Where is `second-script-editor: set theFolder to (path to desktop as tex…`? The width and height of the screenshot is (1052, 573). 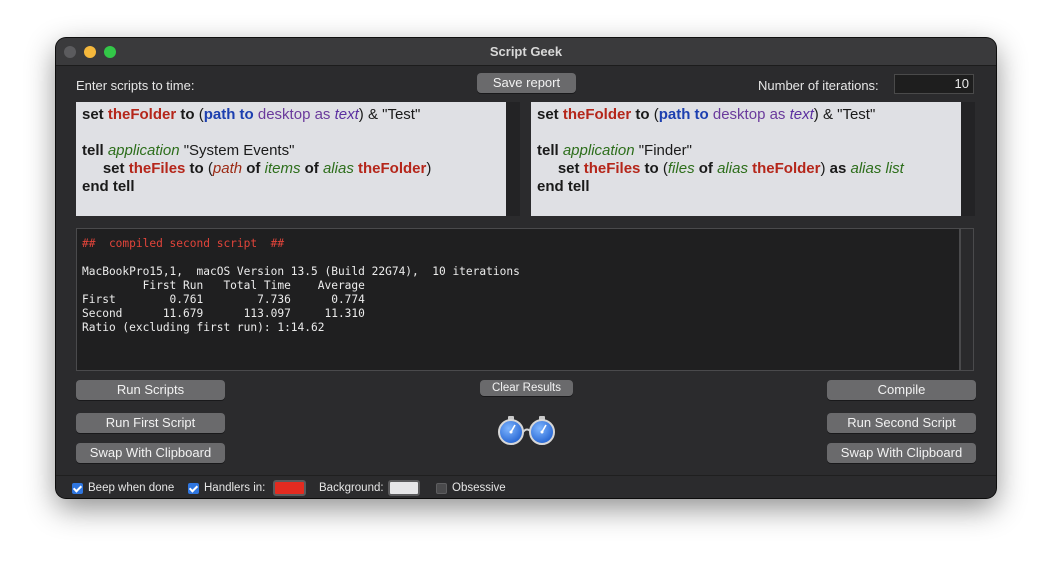
second-script-editor: set theFolder to (path to desktop as tex… is located at coordinates (746, 159).